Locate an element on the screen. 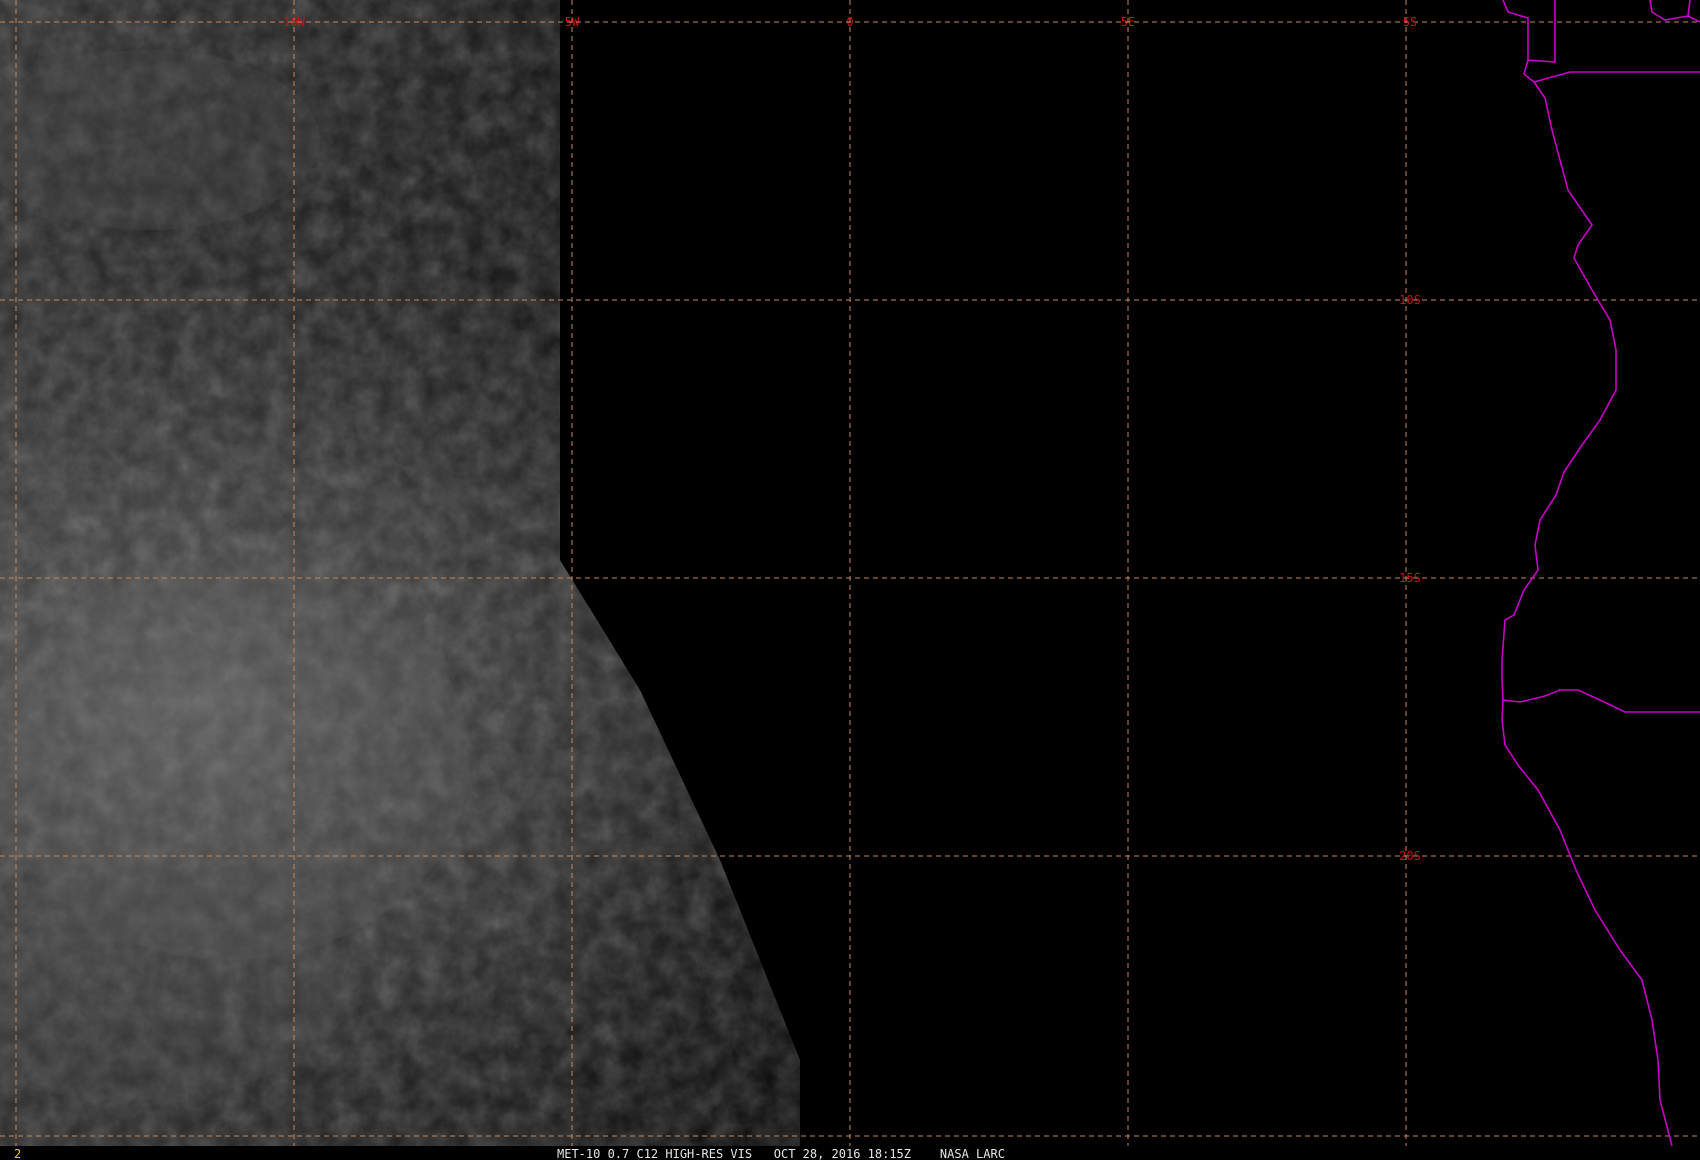 Image resolution: width=1700 pixels, height=1160 pixels. latitude-label: 5S is located at coordinates (1410, 22).